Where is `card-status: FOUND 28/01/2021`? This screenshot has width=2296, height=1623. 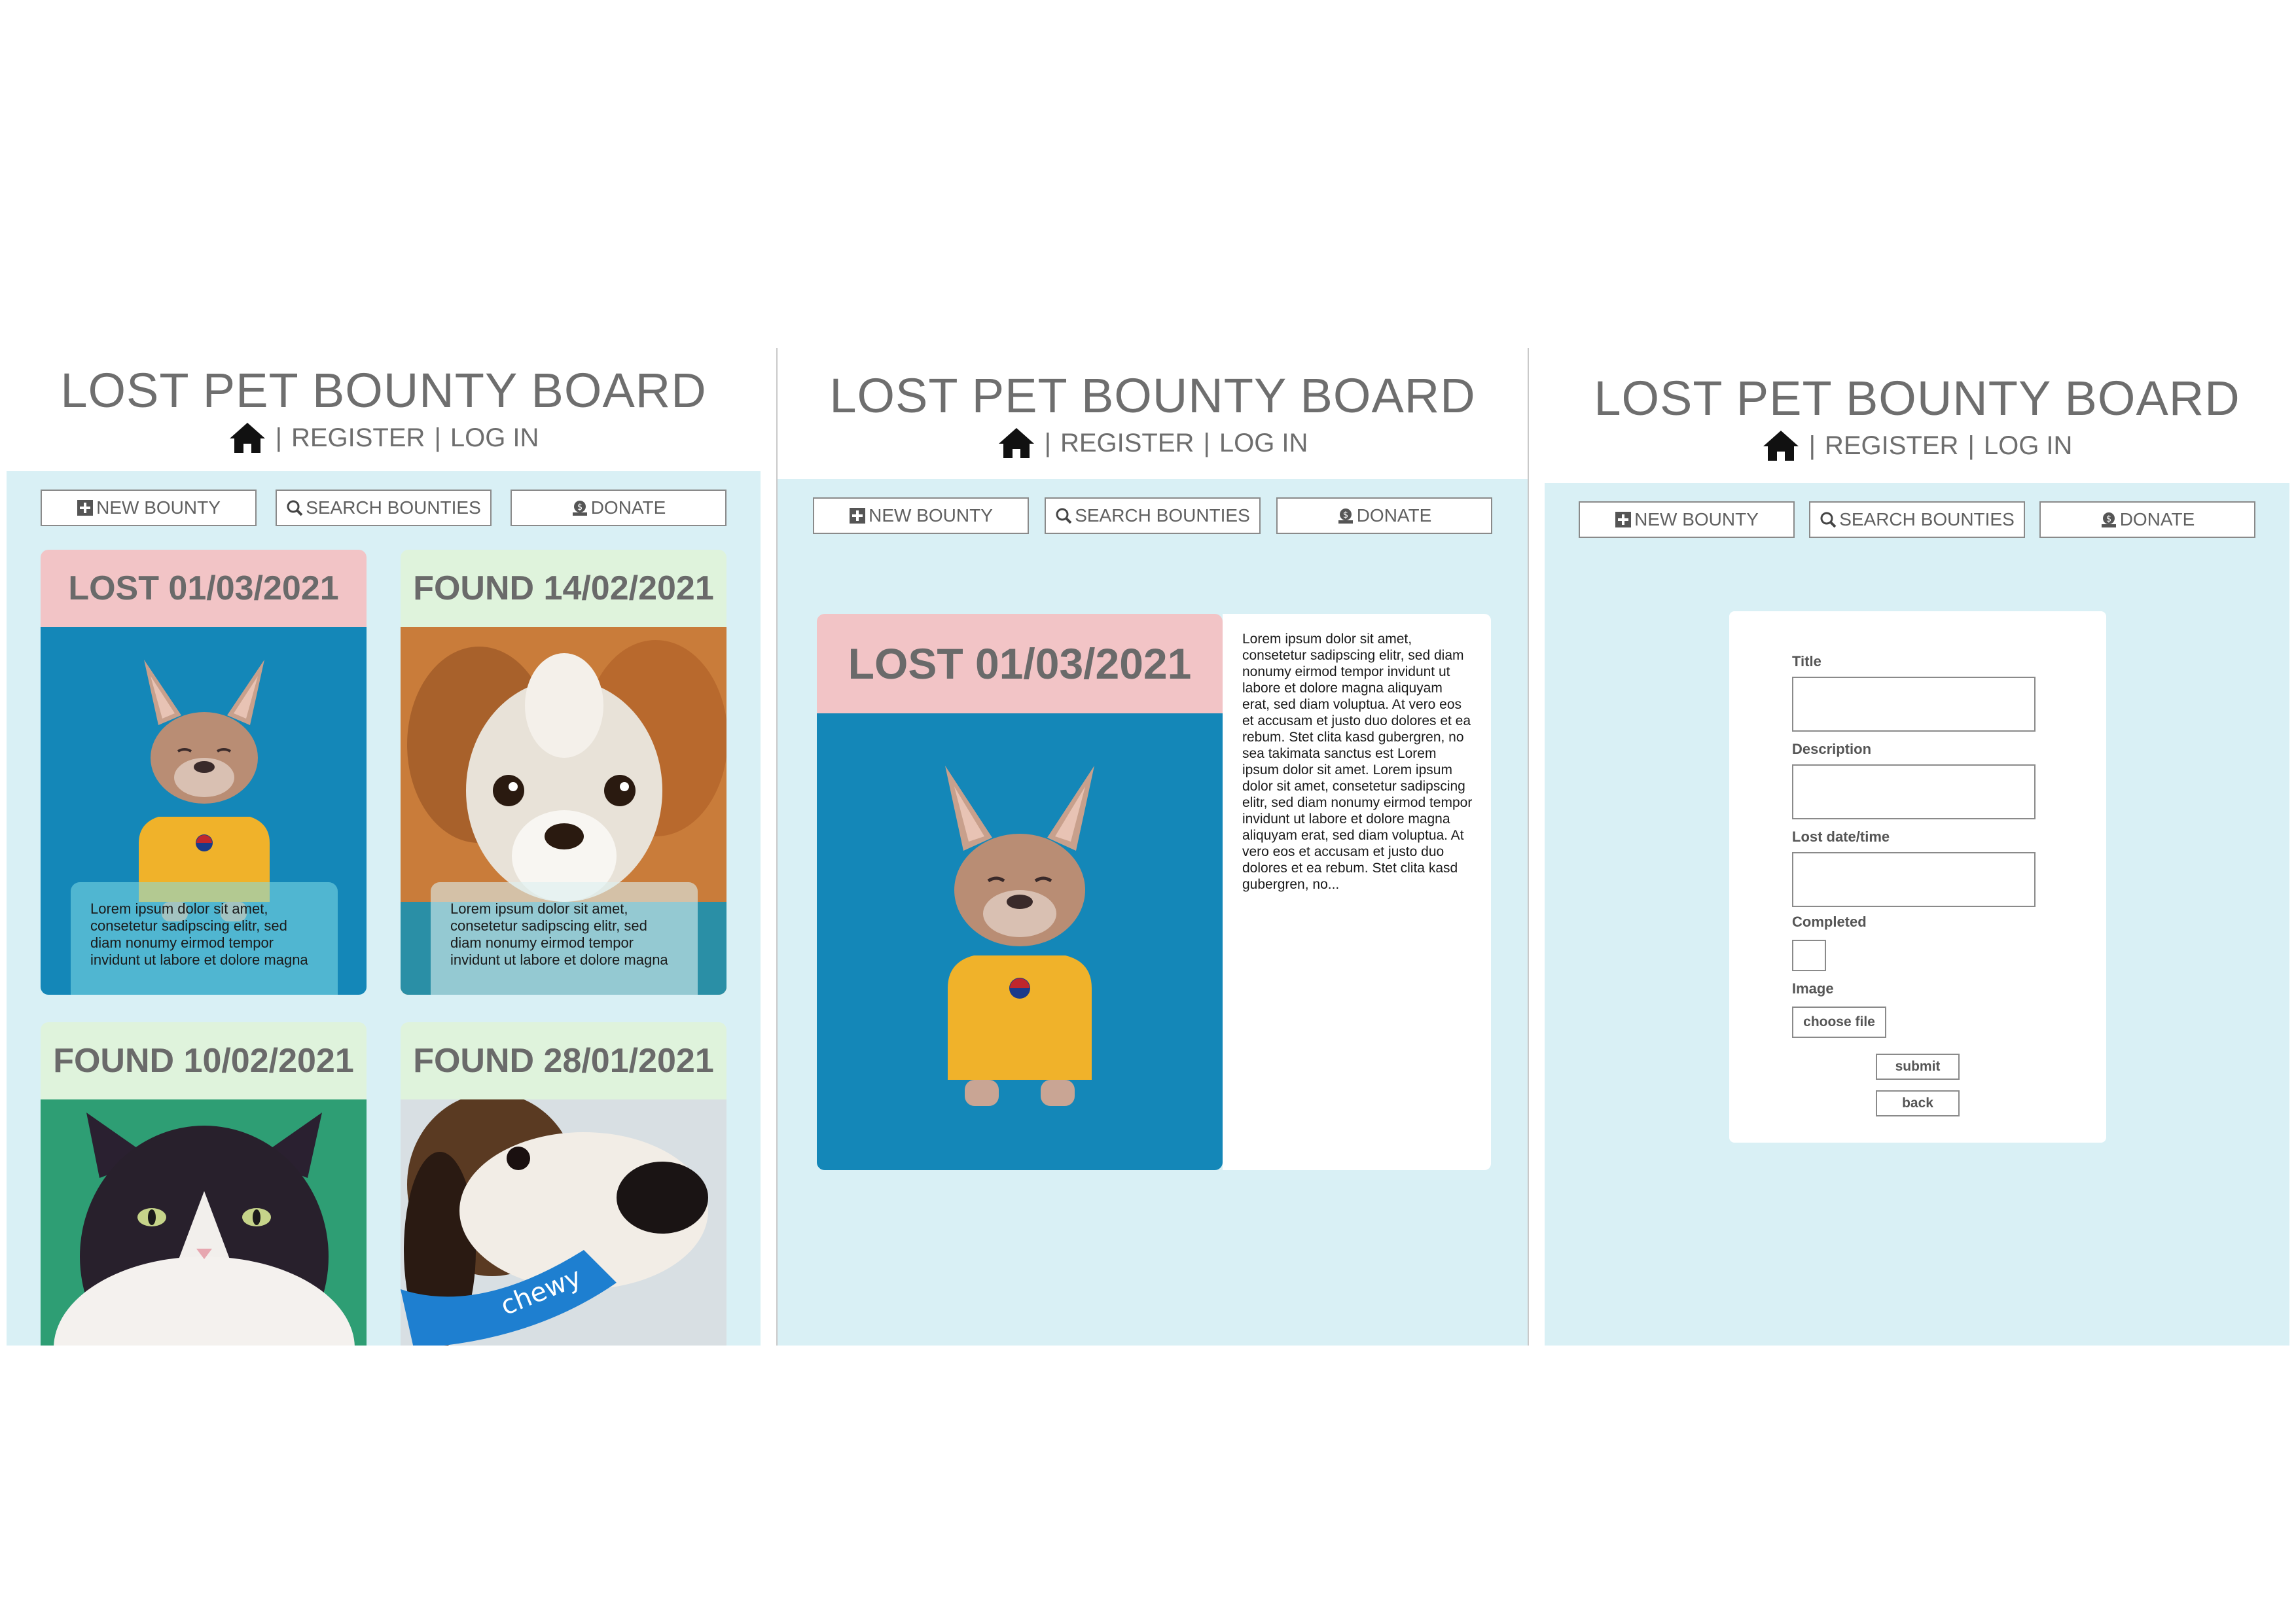
card-status: FOUND 28/01/2021 is located at coordinates (563, 1060).